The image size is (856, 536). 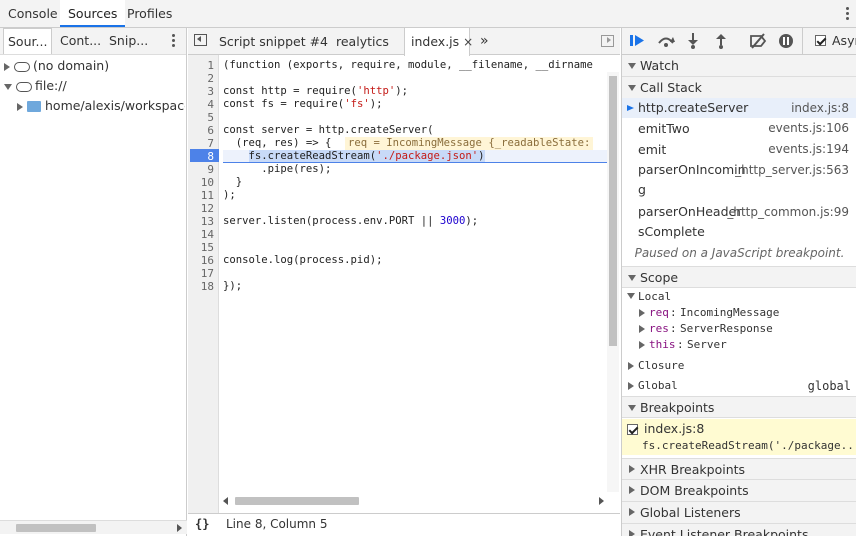 What do you see at coordinates (207, 195) in the screenshot?
I see `line-number: 11` at bounding box center [207, 195].